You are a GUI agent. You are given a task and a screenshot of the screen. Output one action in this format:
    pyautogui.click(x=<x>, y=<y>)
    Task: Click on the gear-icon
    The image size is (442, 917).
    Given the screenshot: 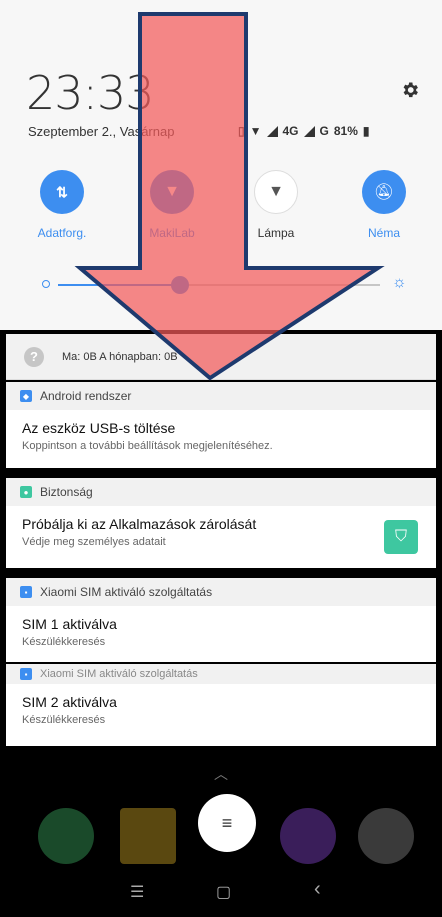 What is the action you would take?
    pyautogui.click(x=410, y=90)
    